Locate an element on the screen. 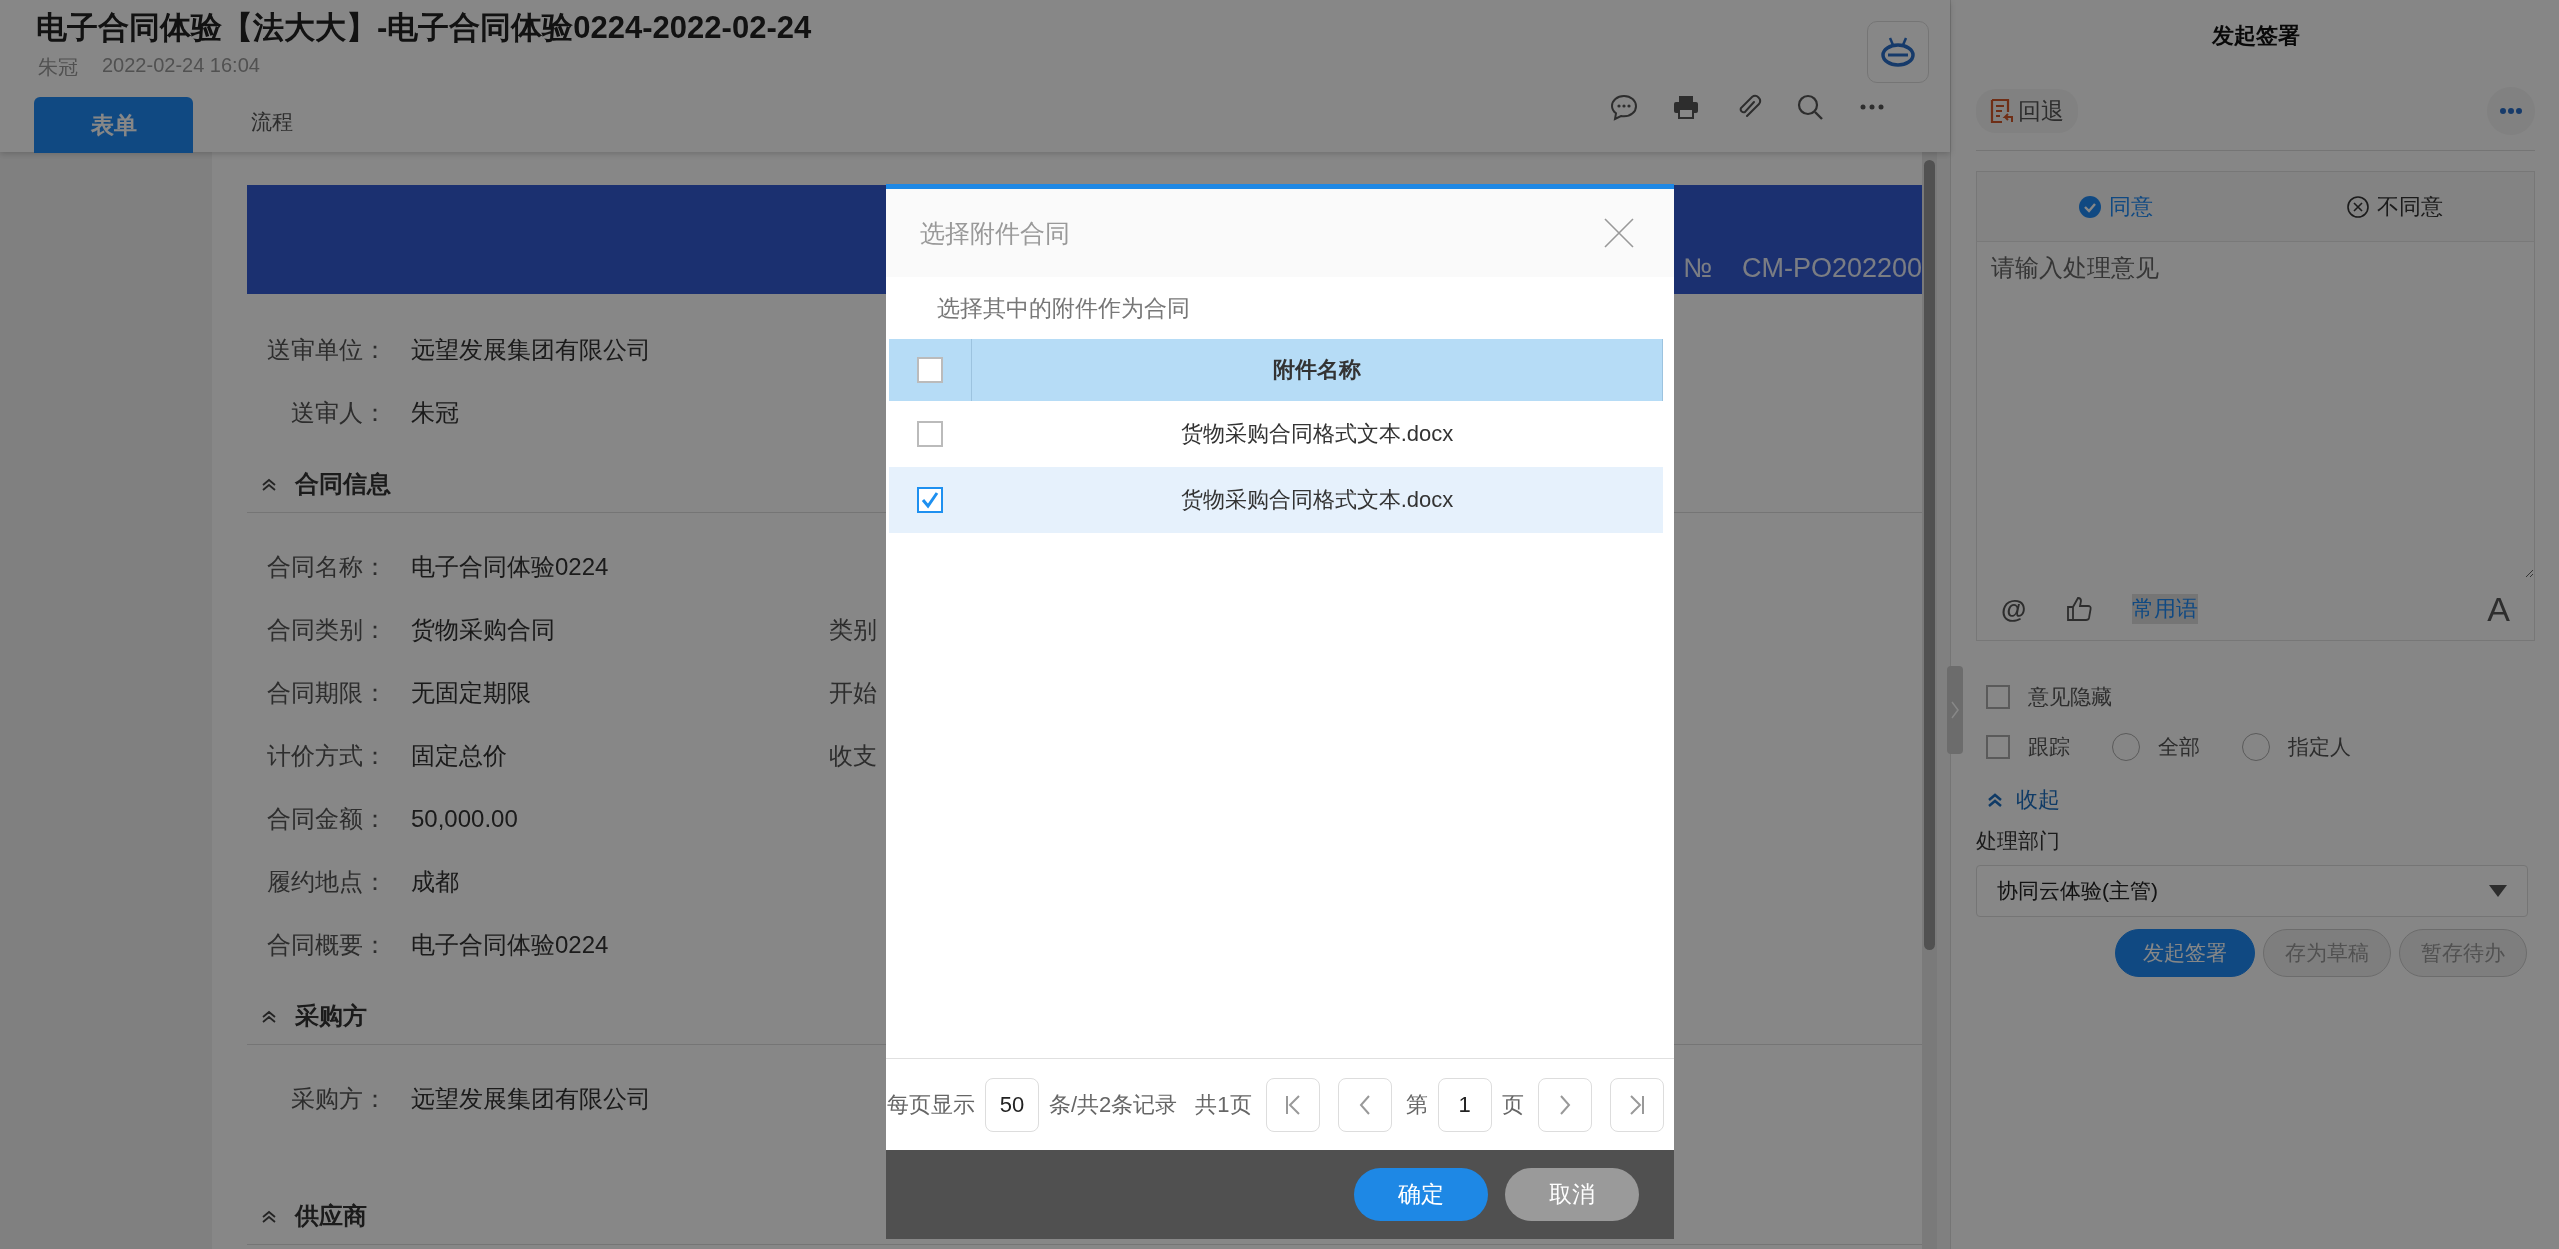 Image resolution: width=2559 pixels, height=1249 pixels. more-button is located at coordinates (2511, 111).